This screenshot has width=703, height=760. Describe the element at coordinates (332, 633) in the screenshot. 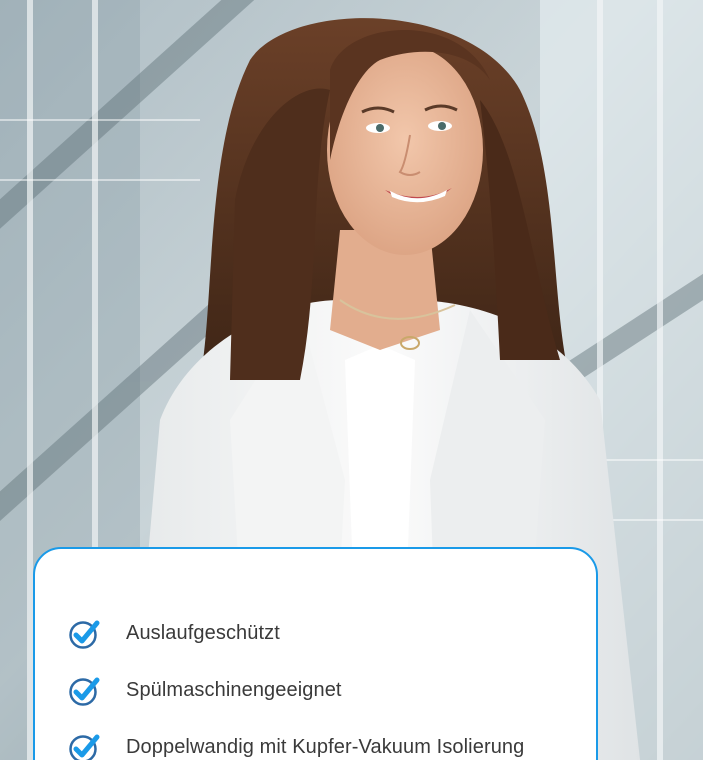

I see `feature-item-leakproof: Auslaufgeschützt` at that location.